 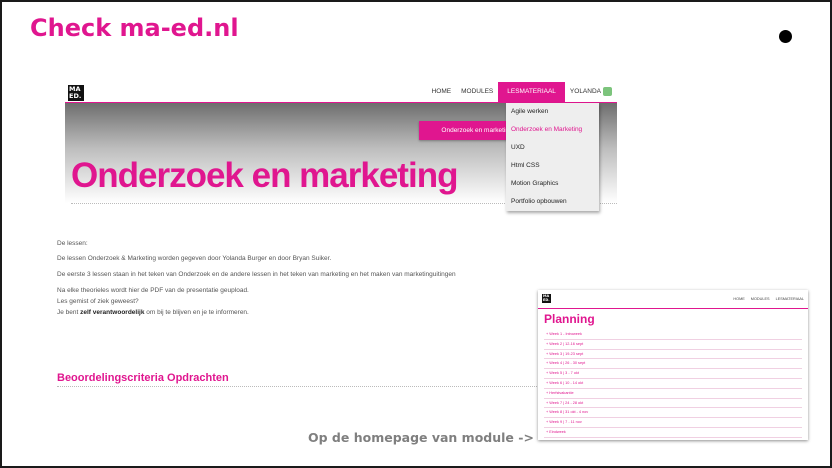 I want to click on planning-nav-home: HOME, so click(x=738, y=299).